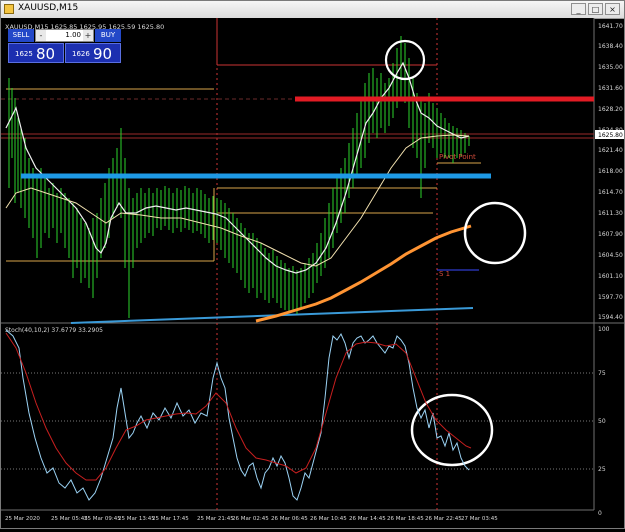 The image size is (625, 532). Describe the element at coordinates (21, 35) in the screenshot. I see `sell-button: SELL` at that location.